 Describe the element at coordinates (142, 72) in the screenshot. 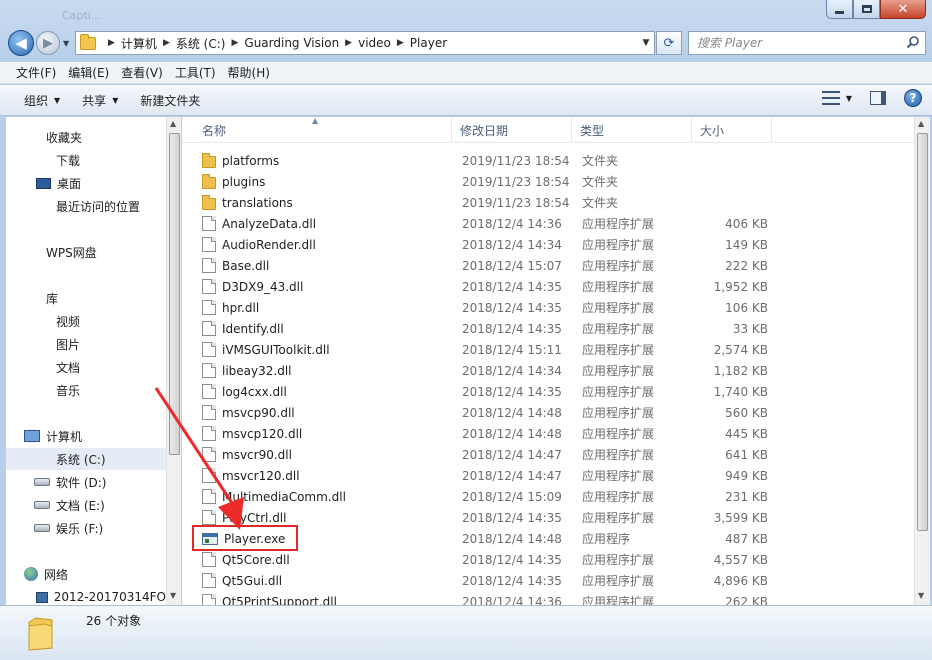

I see `menu-view: 查看(V)` at that location.